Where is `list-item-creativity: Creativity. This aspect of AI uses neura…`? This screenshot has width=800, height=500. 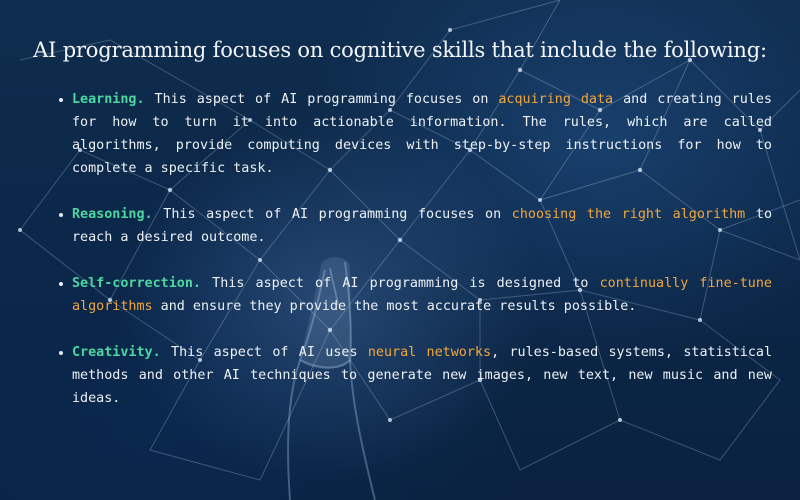 list-item-creativity: Creativity. This aspect of AI uses neura… is located at coordinates (415, 375).